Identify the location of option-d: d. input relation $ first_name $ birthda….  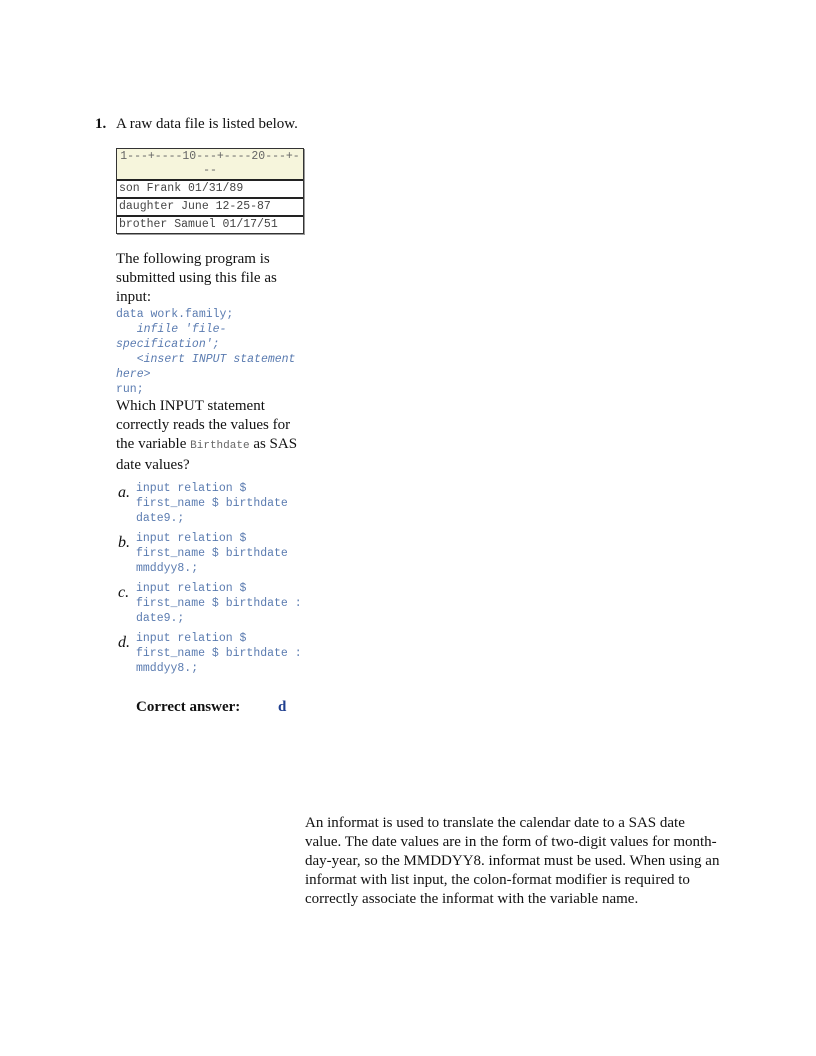
(213, 653).